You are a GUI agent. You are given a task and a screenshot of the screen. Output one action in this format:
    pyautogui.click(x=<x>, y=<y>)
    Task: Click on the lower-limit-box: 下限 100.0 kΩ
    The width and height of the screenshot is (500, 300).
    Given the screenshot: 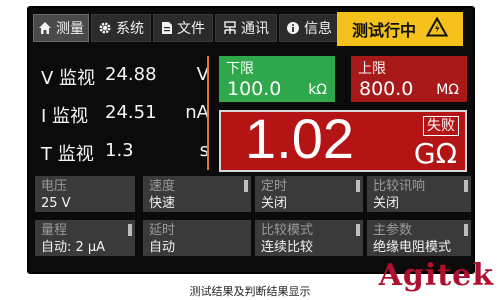 What is the action you would take?
    pyautogui.click(x=277, y=79)
    